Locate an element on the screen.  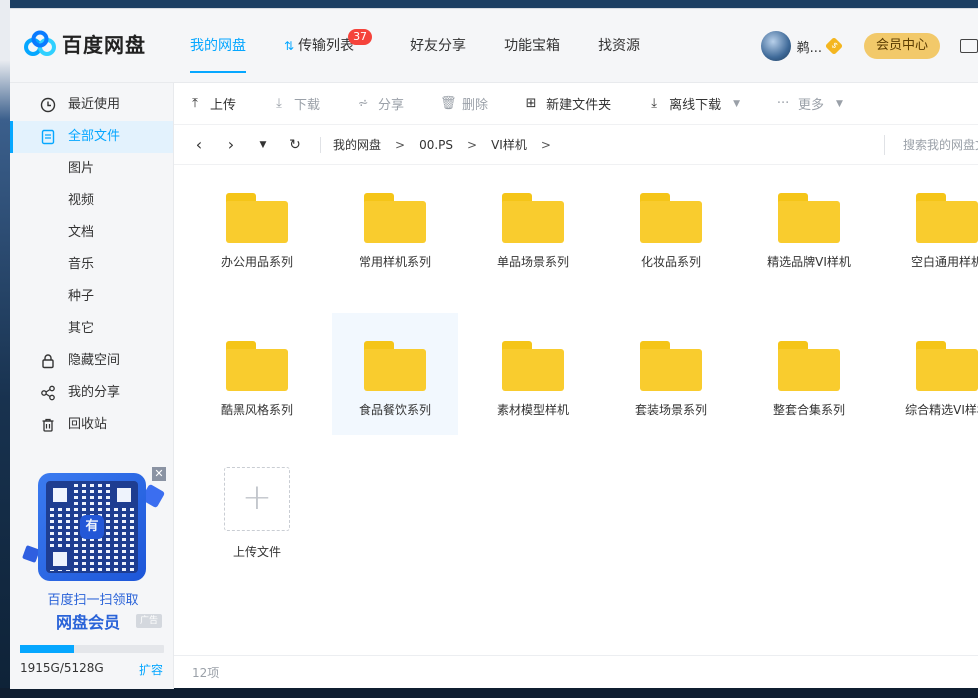
folder-name: 化妆品系列 is located at coordinates (670, 262).